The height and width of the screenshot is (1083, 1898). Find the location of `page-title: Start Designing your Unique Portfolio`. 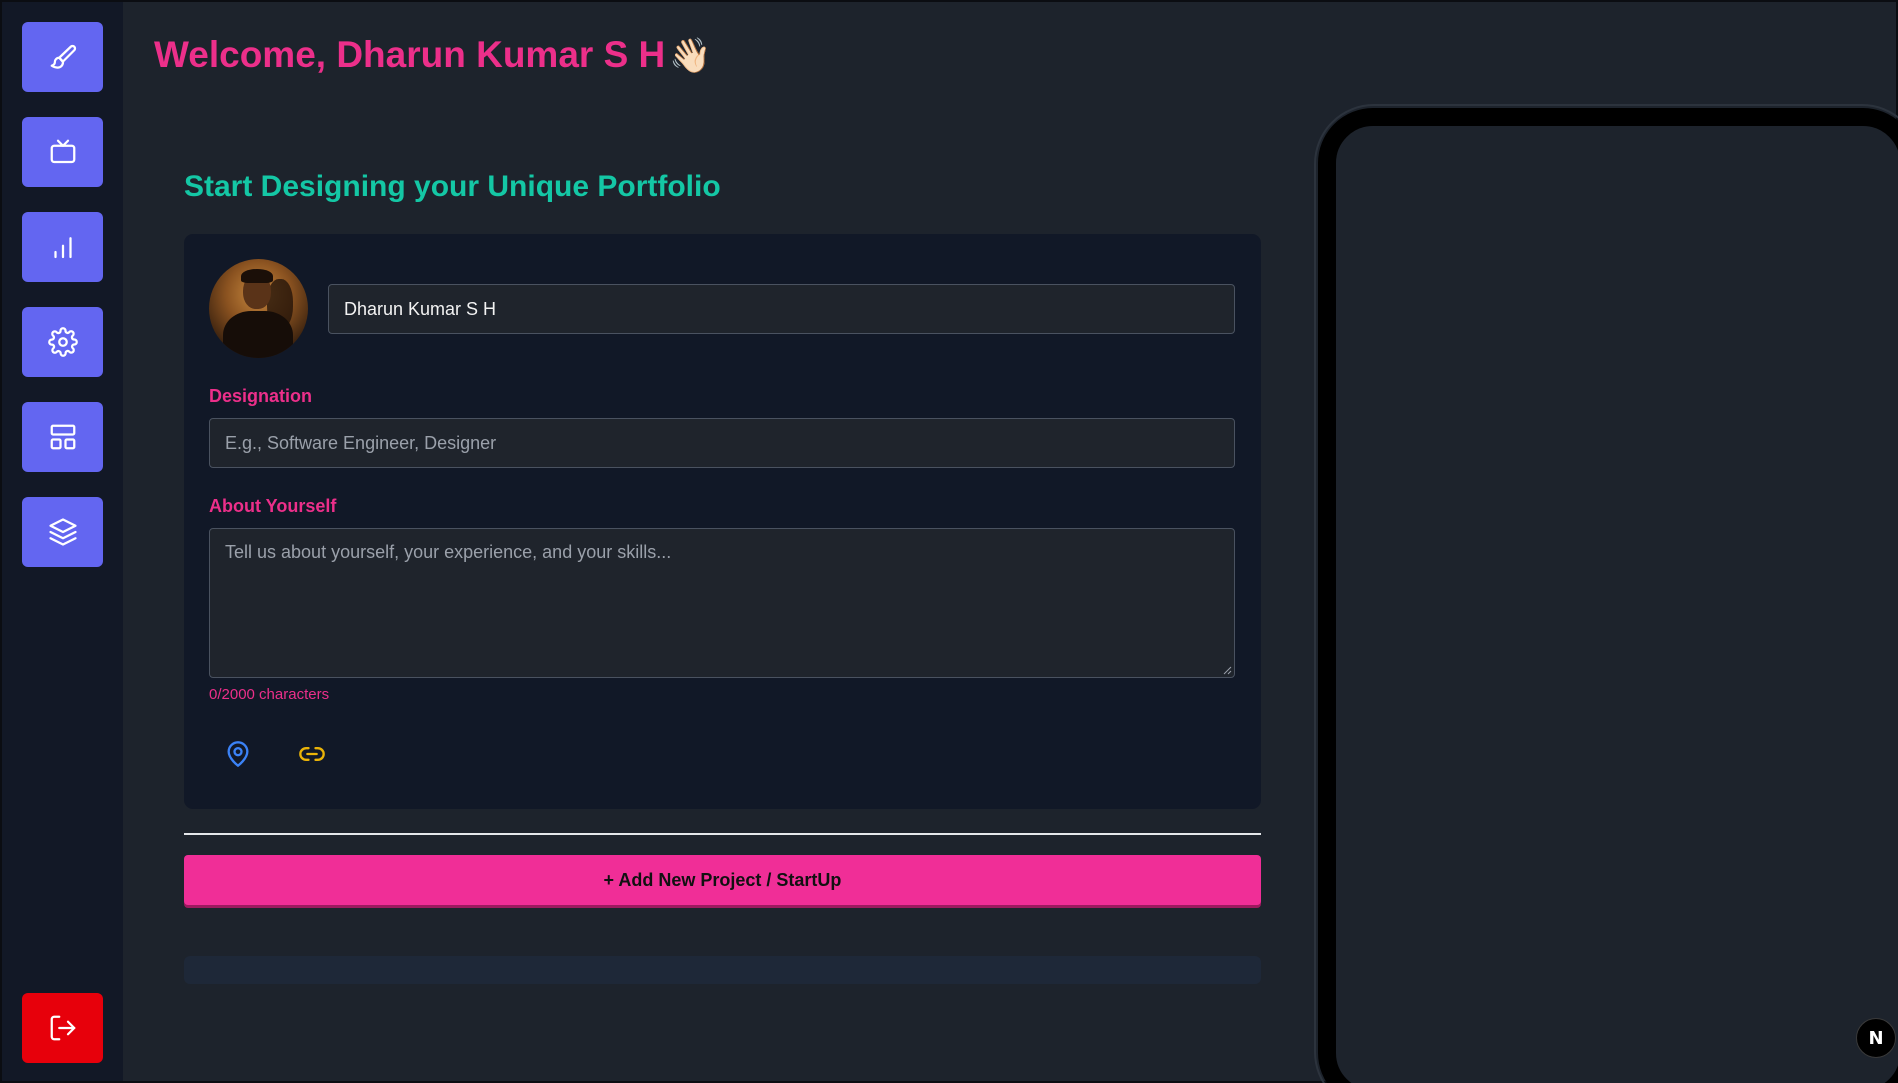

page-title: Start Designing your Unique Portfolio is located at coordinates (452, 186).